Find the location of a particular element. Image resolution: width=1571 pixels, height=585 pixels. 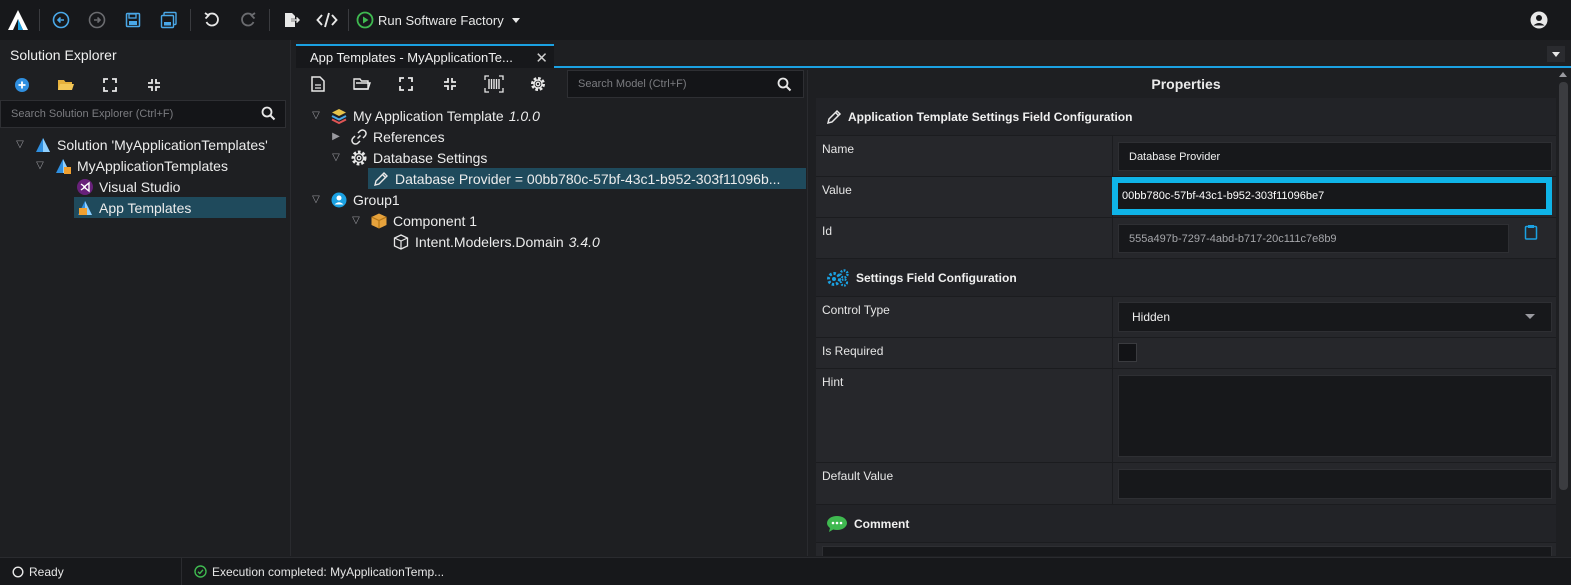

name-field is located at coordinates (1335, 156).